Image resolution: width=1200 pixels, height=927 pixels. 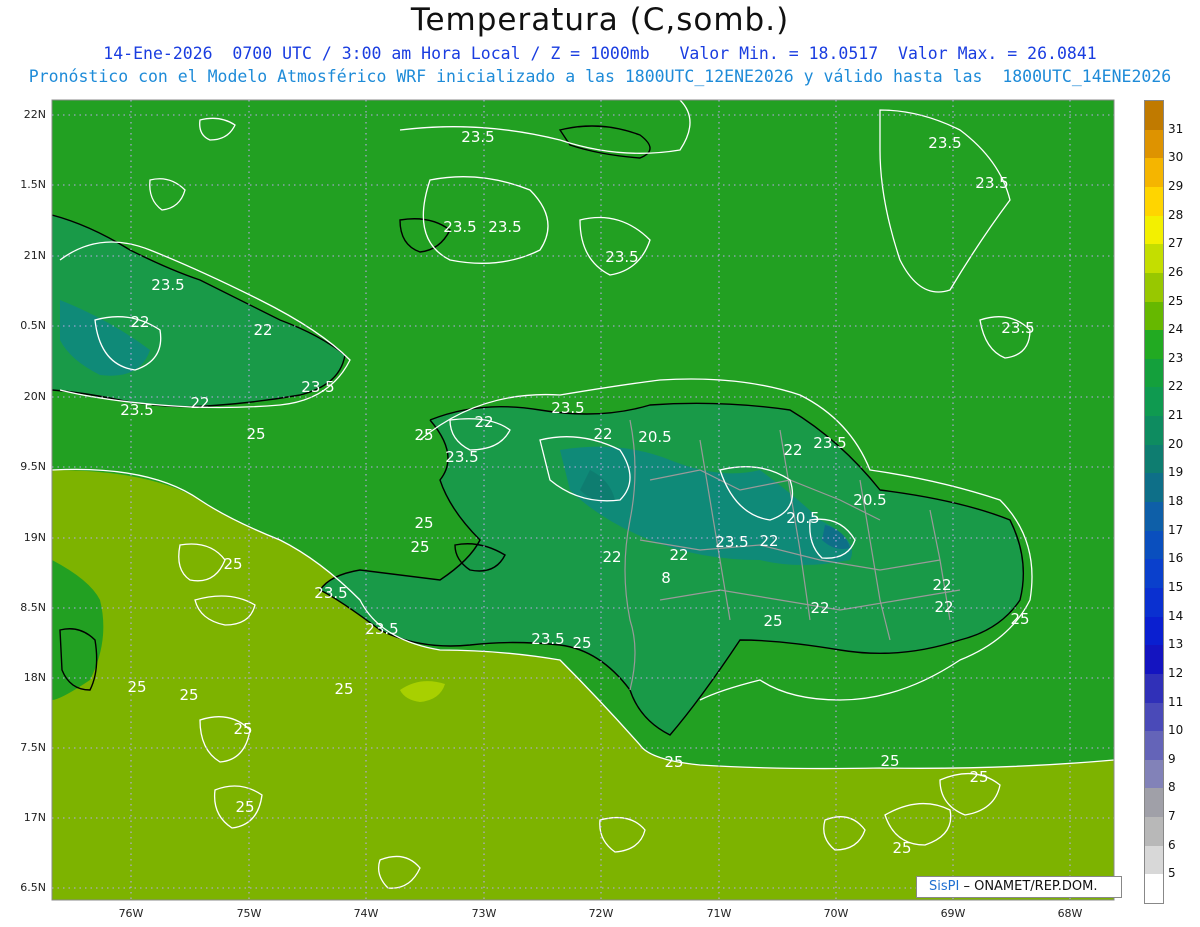 What do you see at coordinates (953, 913) in the screenshot?
I see `longitude-label: 69W` at bounding box center [953, 913].